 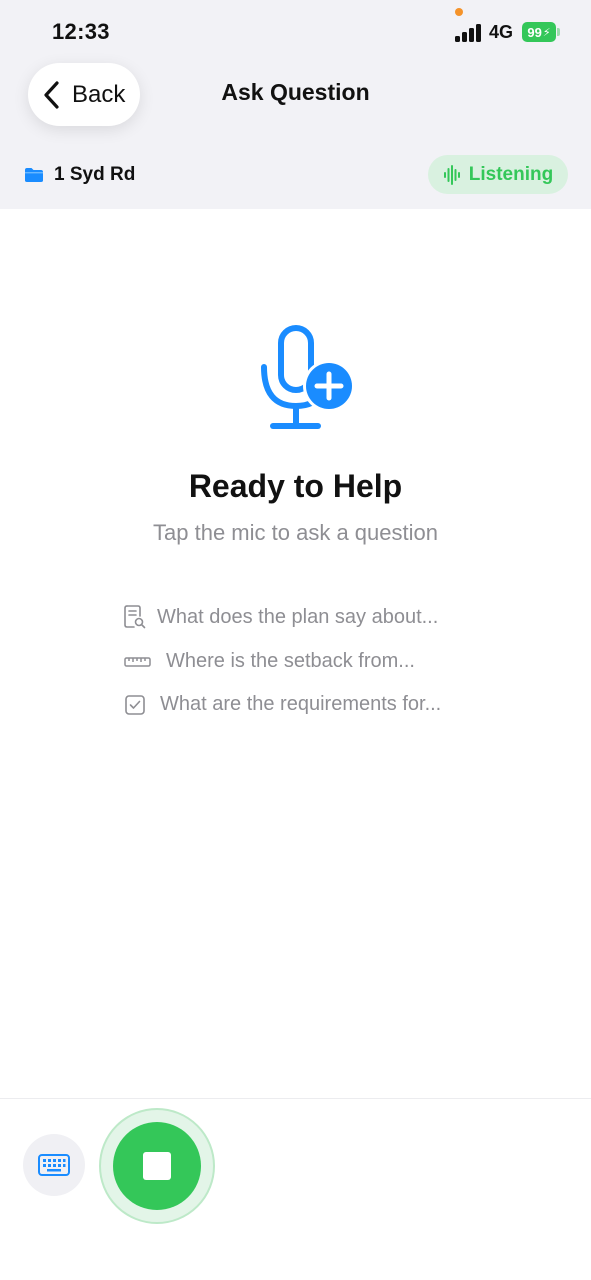 What do you see at coordinates (135, 704) in the screenshot?
I see `checkbox-icon` at bounding box center [135, 704].